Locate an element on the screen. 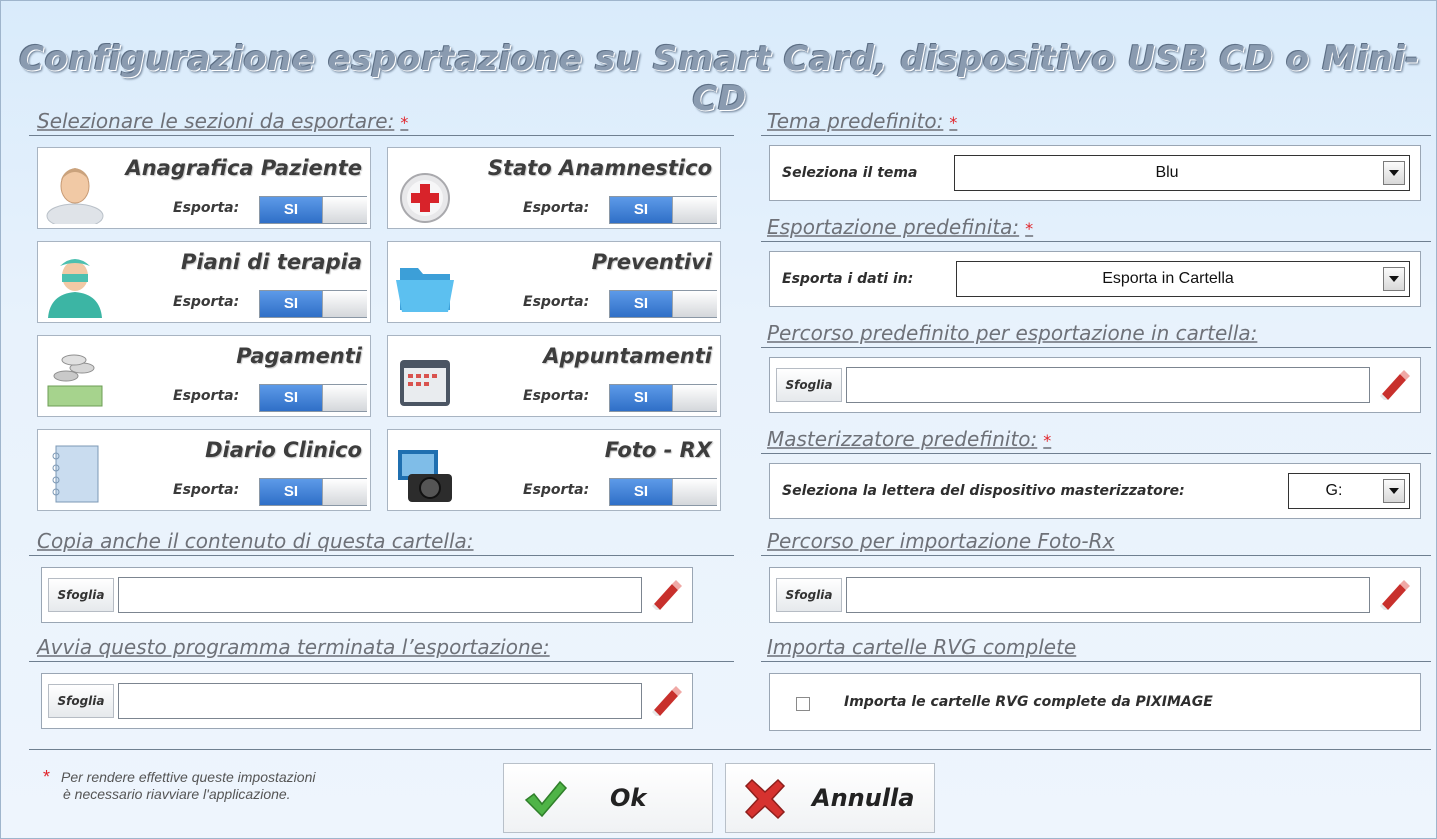 The image size is (1437, 839). launch-program-panel: Sfoglia is located at coordinates (367, 701).